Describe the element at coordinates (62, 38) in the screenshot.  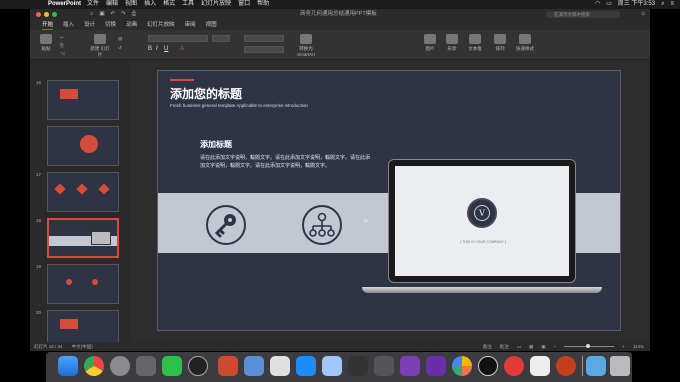
I see `cut-icon: ✂` at that location.